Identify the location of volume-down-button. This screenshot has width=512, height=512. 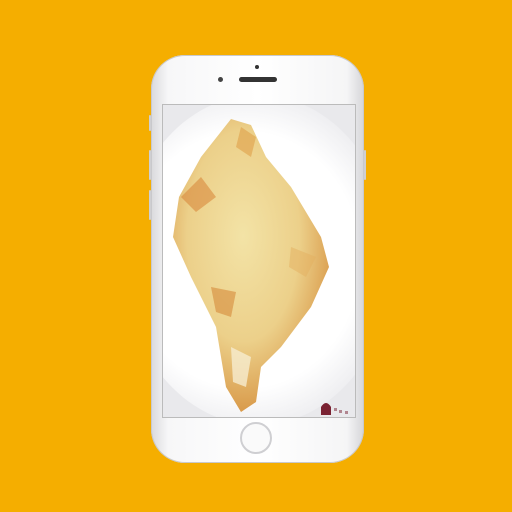
(150, 205).